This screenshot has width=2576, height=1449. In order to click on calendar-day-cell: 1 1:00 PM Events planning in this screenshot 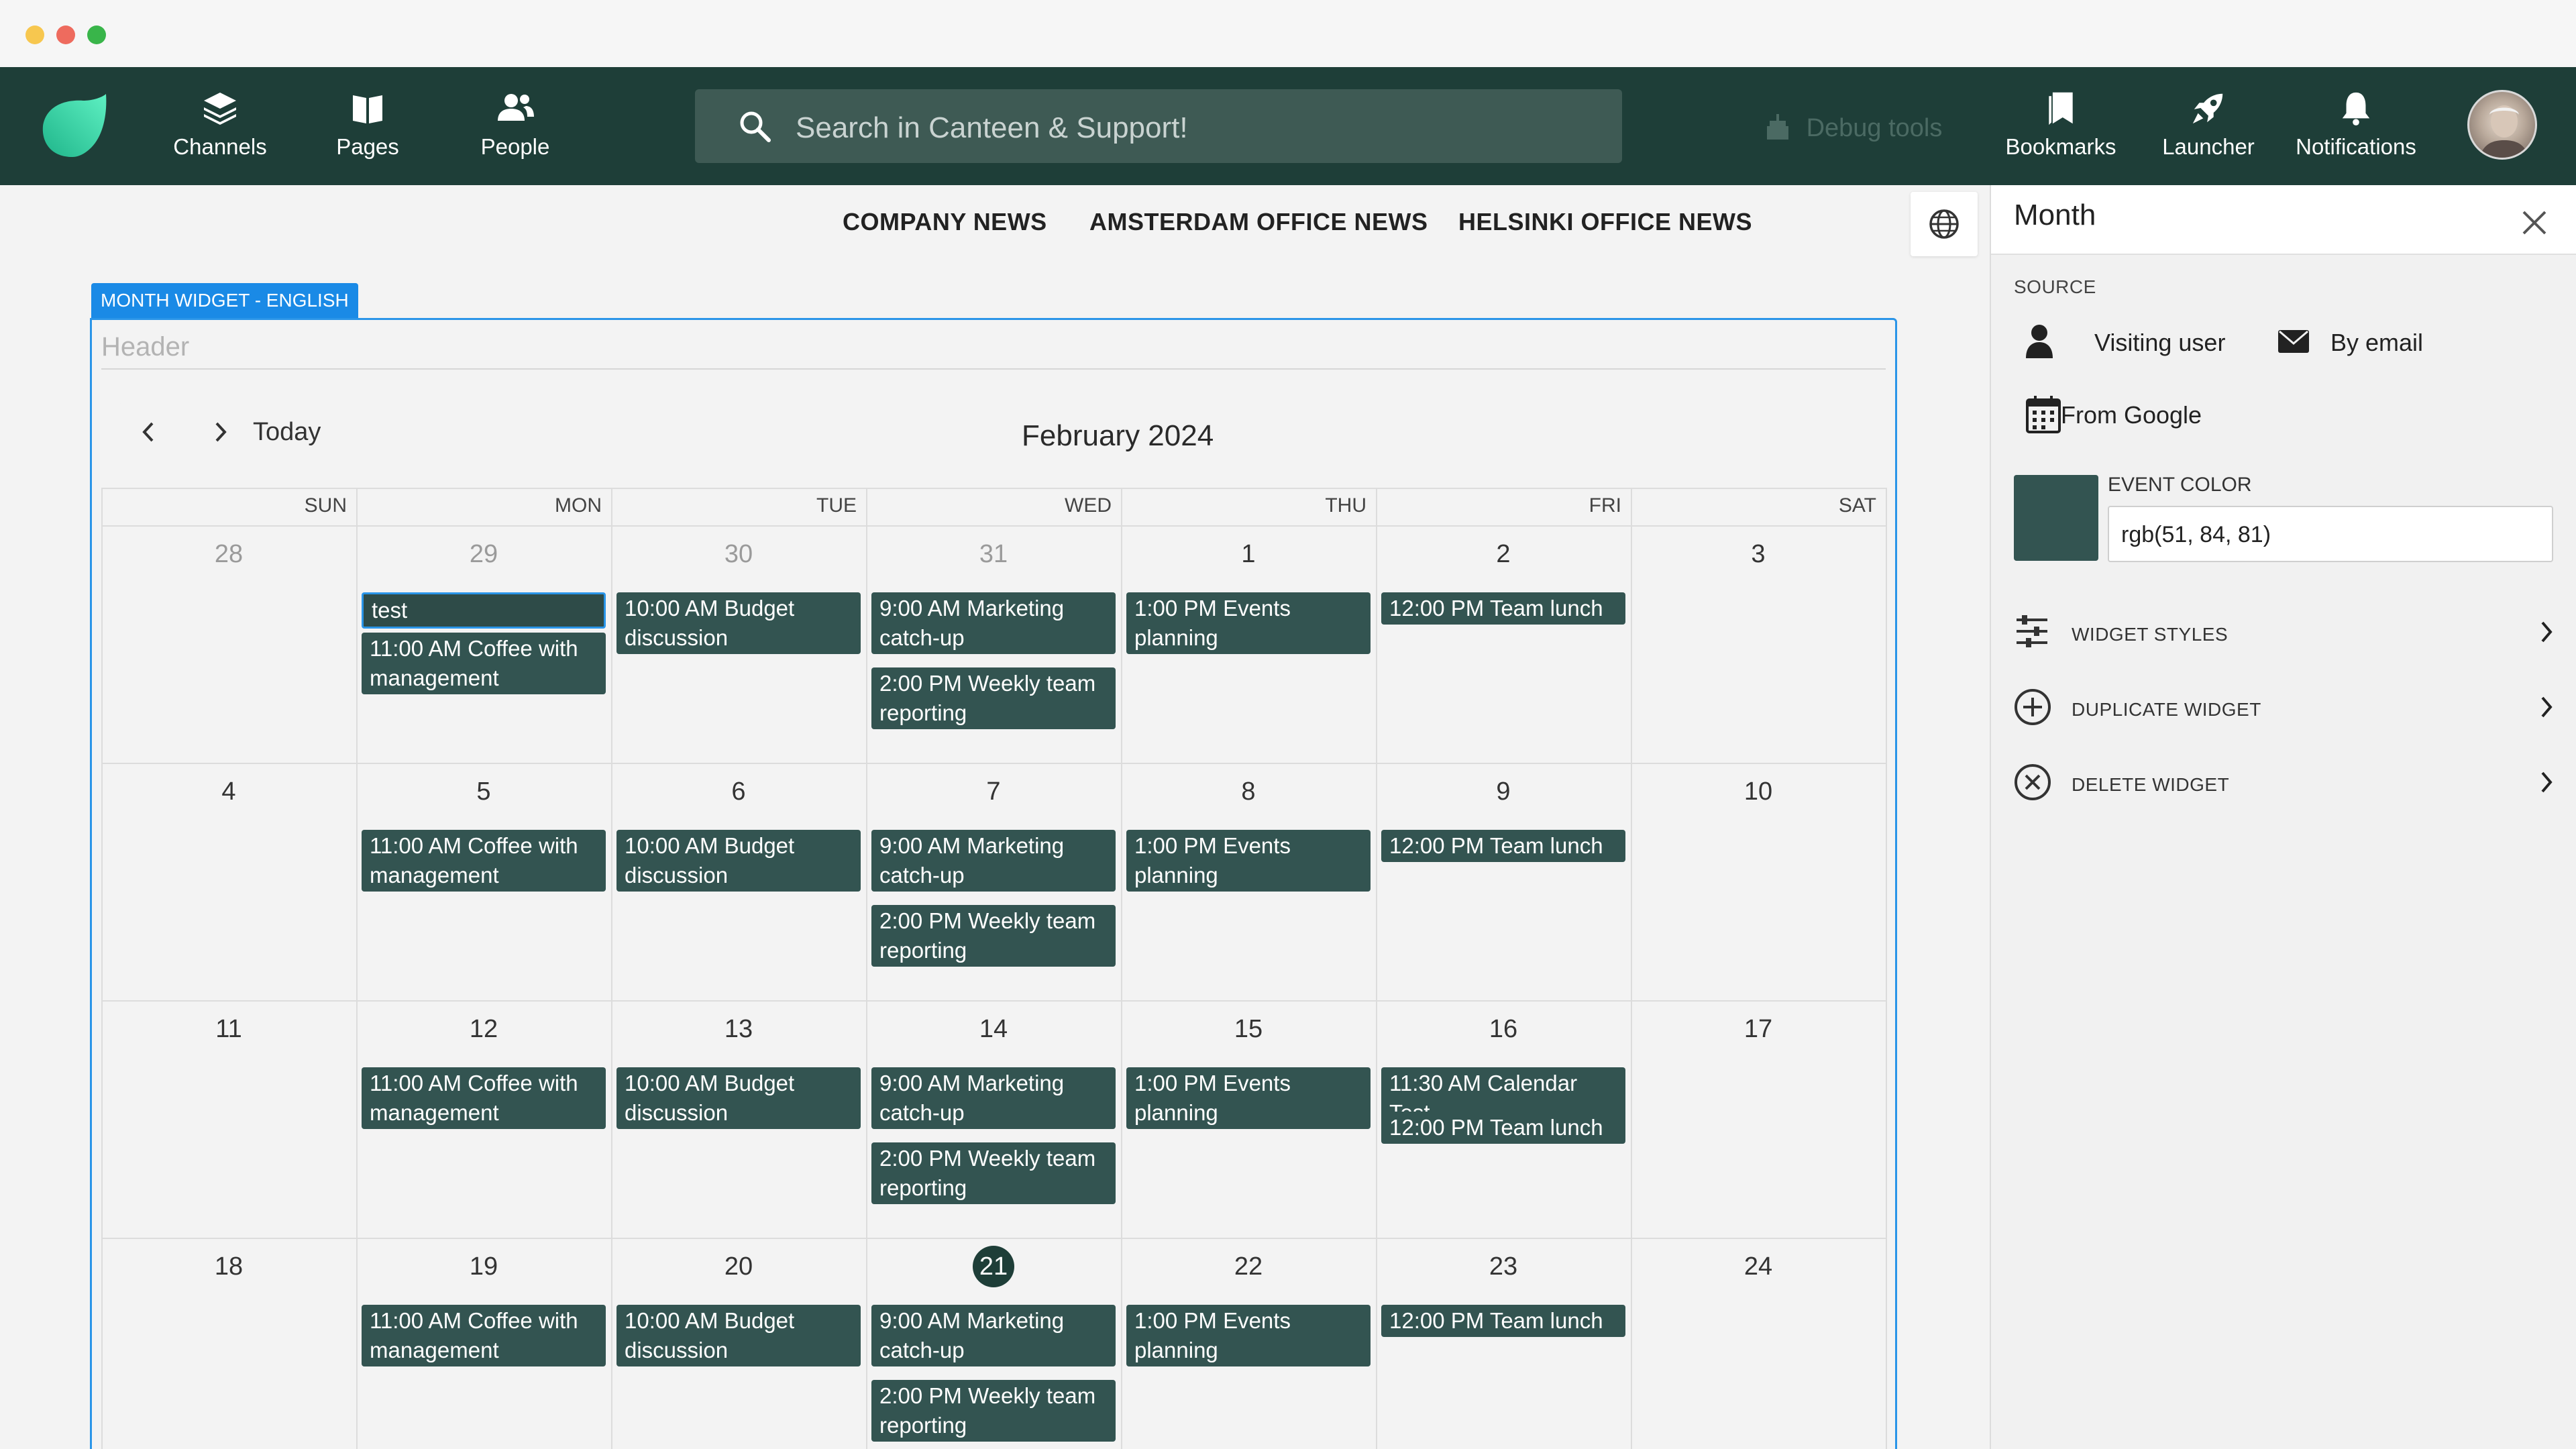, I will do `click(1248, 644)`.